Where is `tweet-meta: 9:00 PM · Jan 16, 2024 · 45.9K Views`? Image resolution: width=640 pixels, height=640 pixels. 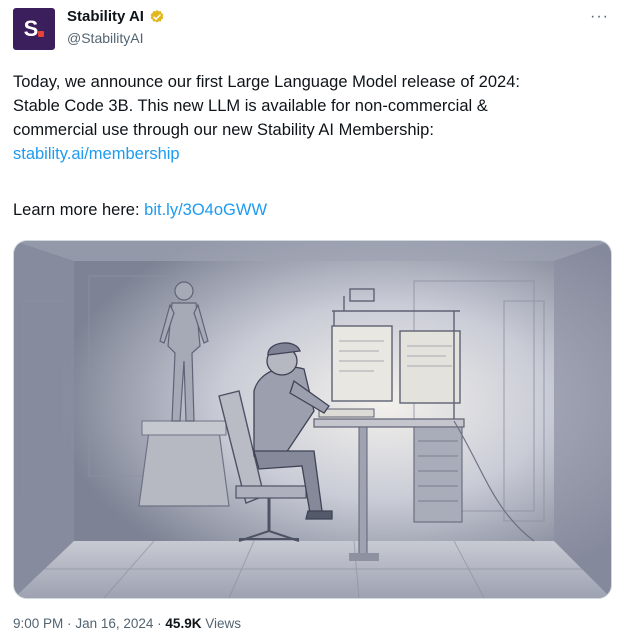
tweet-meta: 9:00 PM · Jan 16, 2024 · 45.9K Views is located at coordinates (127, 623).